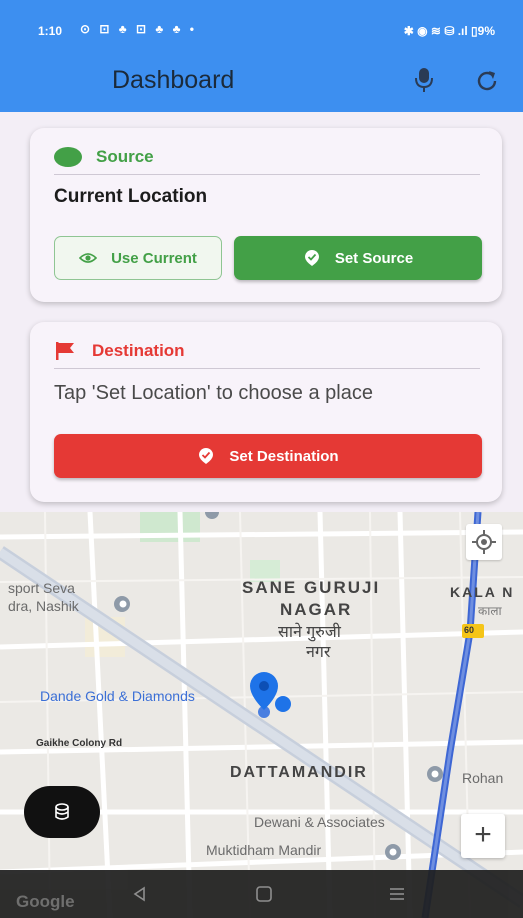 This screenshot has width=523, height=918. Describe the element at coordinates (299, 772) in the screenshot. I see `map-label: DATTAMANDIR` at that location.